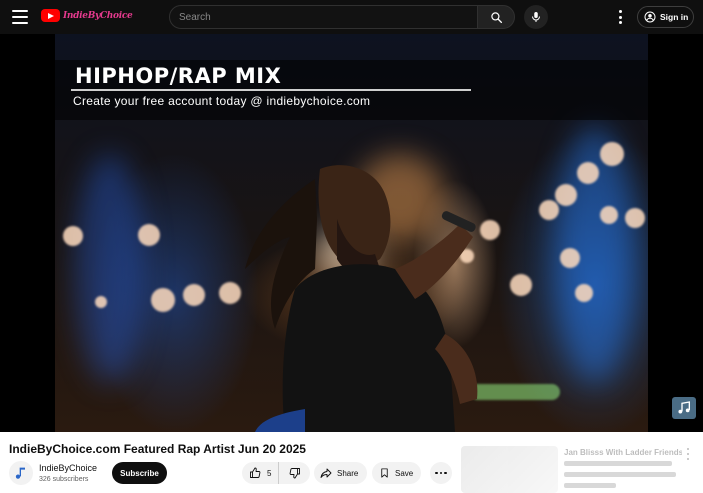 The height and width of the screenshot is (493, 703). Describe the element at coordinates (271, 90) in the screenshot. I see `banner-divider` at that location.